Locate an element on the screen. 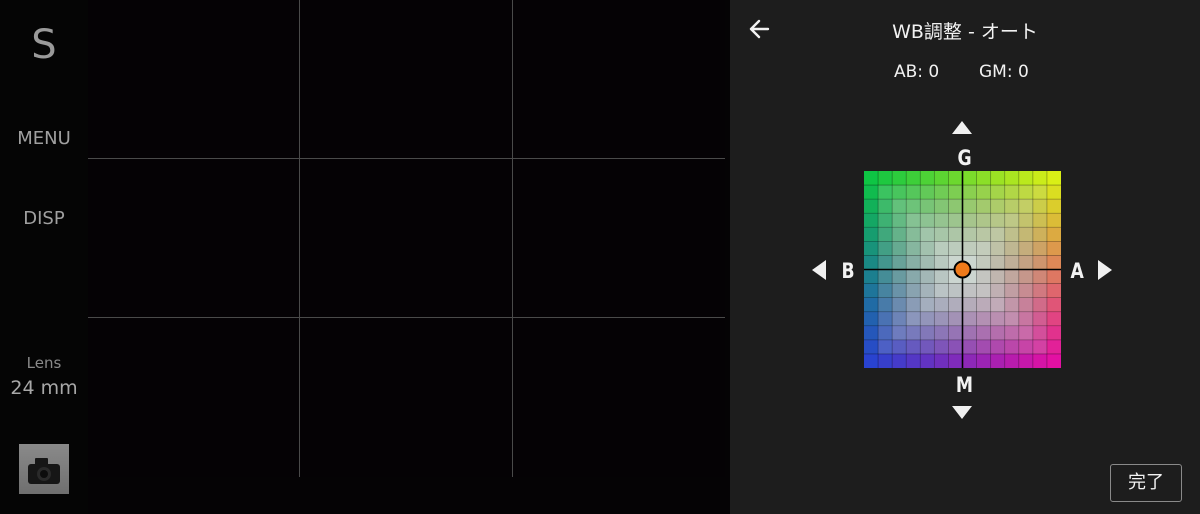 This screenshot has height=514, width=1200. wb-color-grid is located at coordinates (962, 269).